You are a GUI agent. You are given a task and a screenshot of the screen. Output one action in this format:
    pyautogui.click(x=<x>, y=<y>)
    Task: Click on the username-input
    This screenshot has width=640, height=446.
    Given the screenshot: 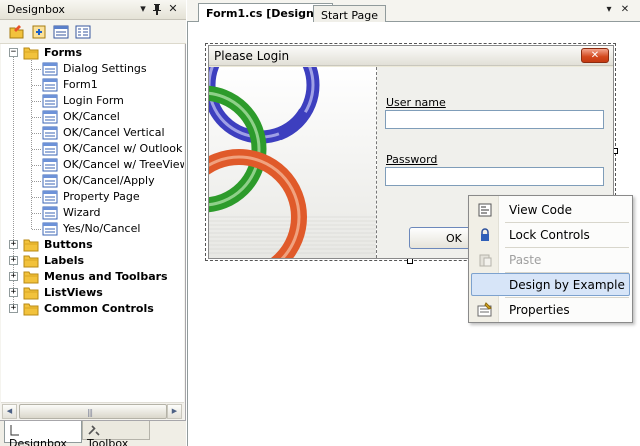 What is the action you would take?
    pyautogui.click(x=494, y=119)
    